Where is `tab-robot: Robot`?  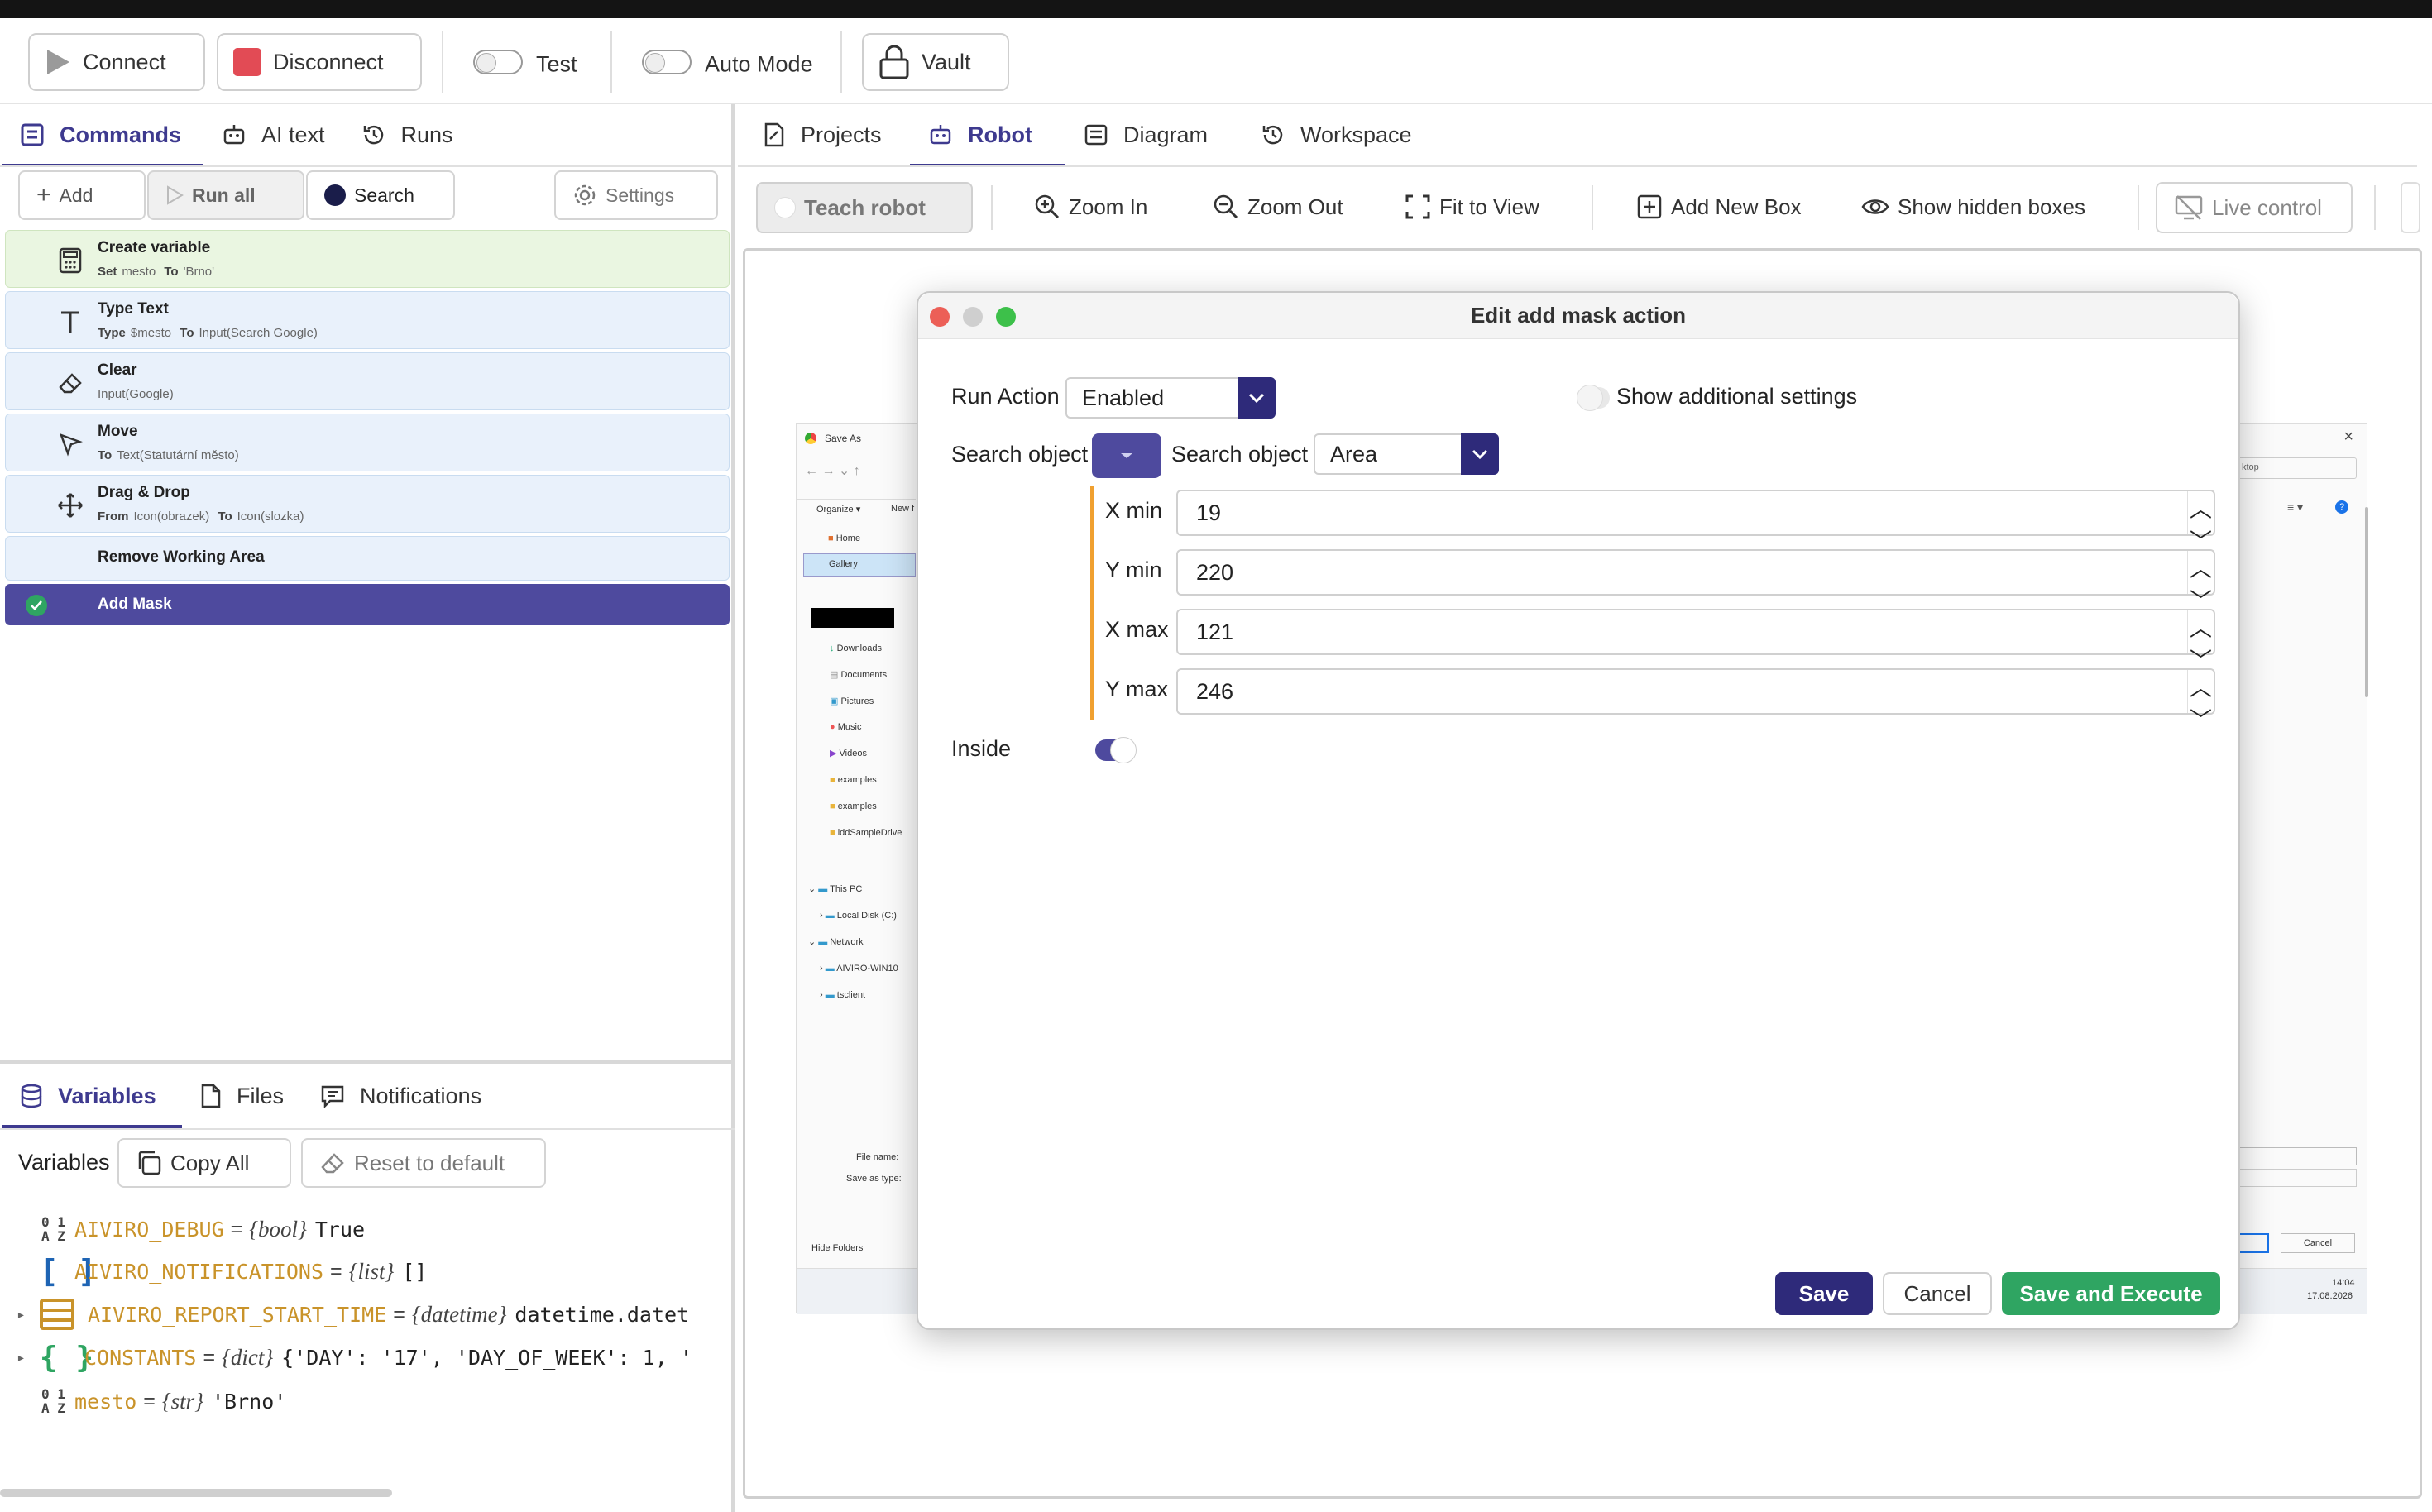 tab-robot: Robot is located at coordinates (987, 135).